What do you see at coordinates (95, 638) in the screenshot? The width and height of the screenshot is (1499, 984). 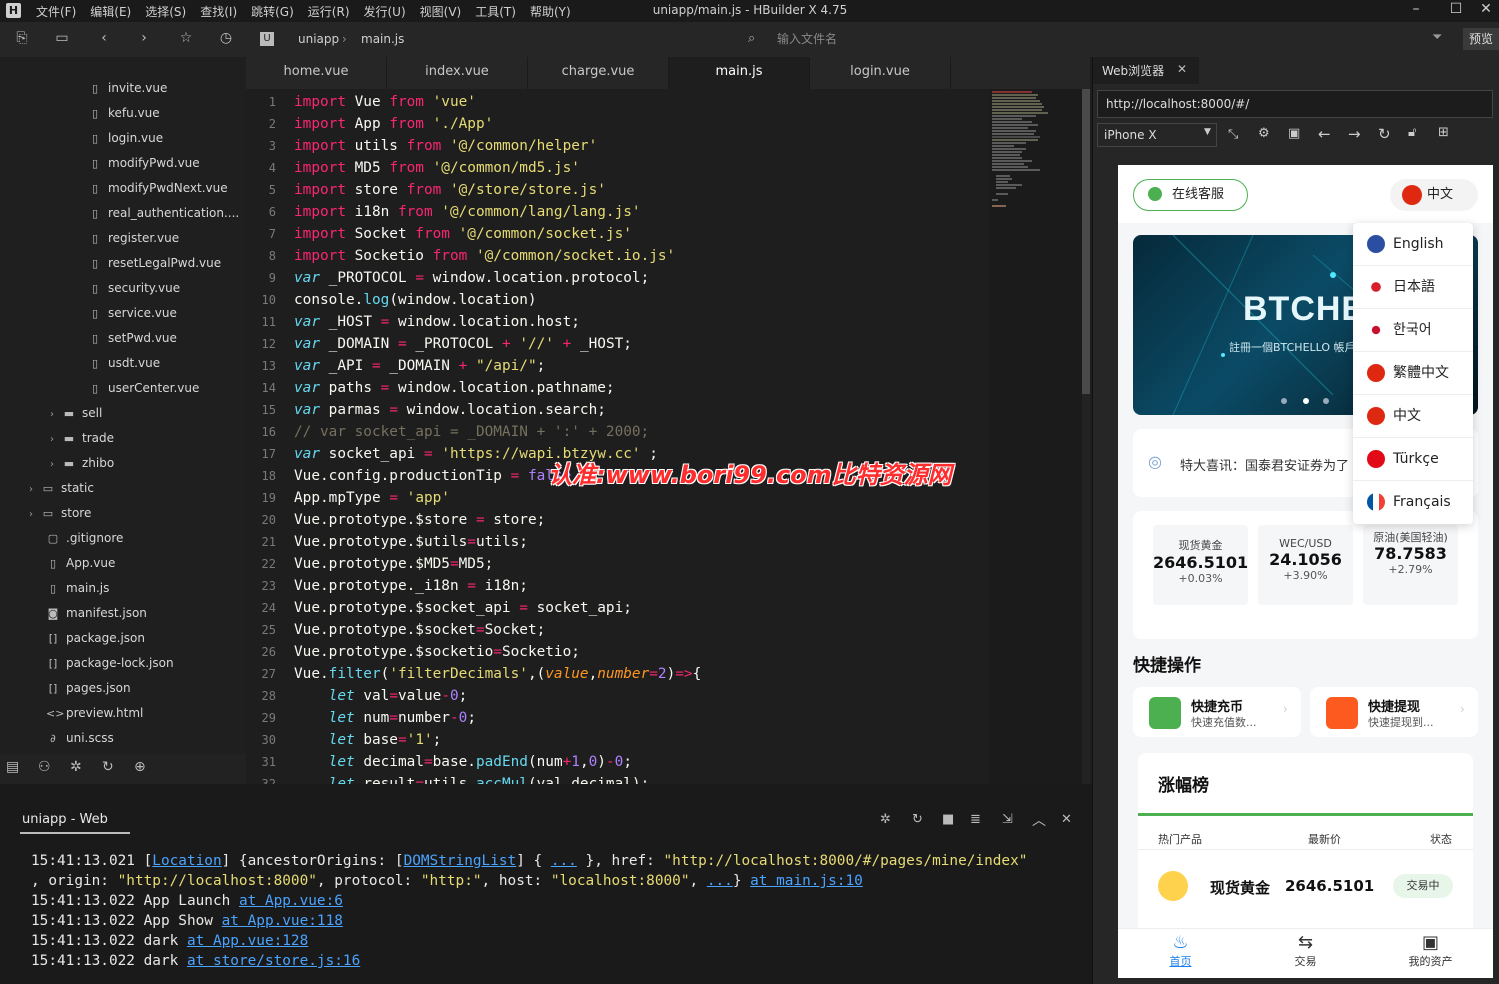 I see `tree-item: [] package.json` at bounding box center [95, 638].